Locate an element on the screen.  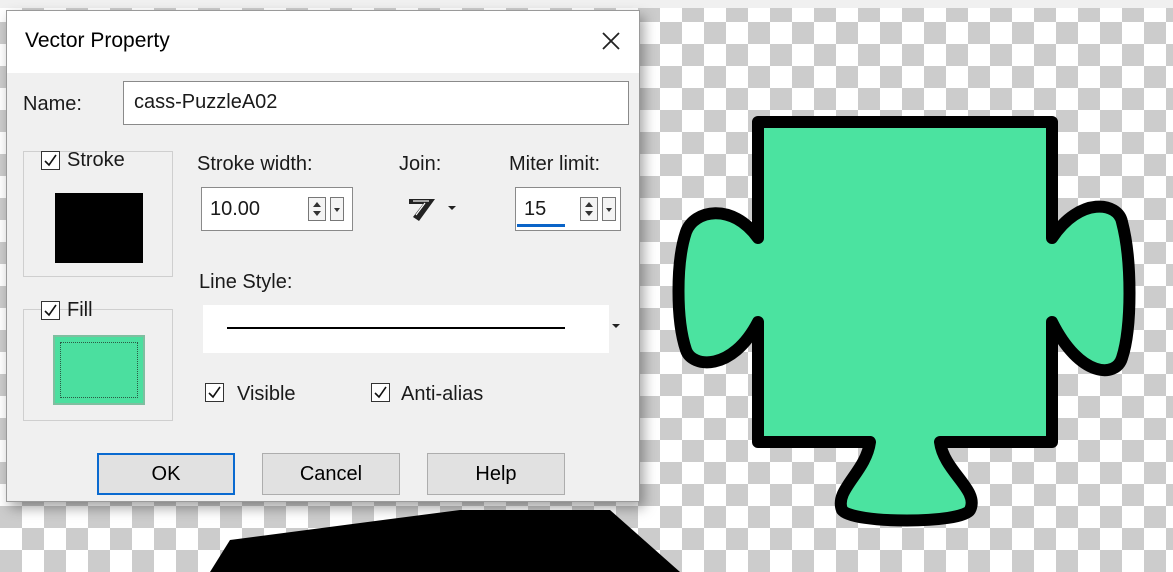
solid-line-preview is located at coordinates (396, 328).